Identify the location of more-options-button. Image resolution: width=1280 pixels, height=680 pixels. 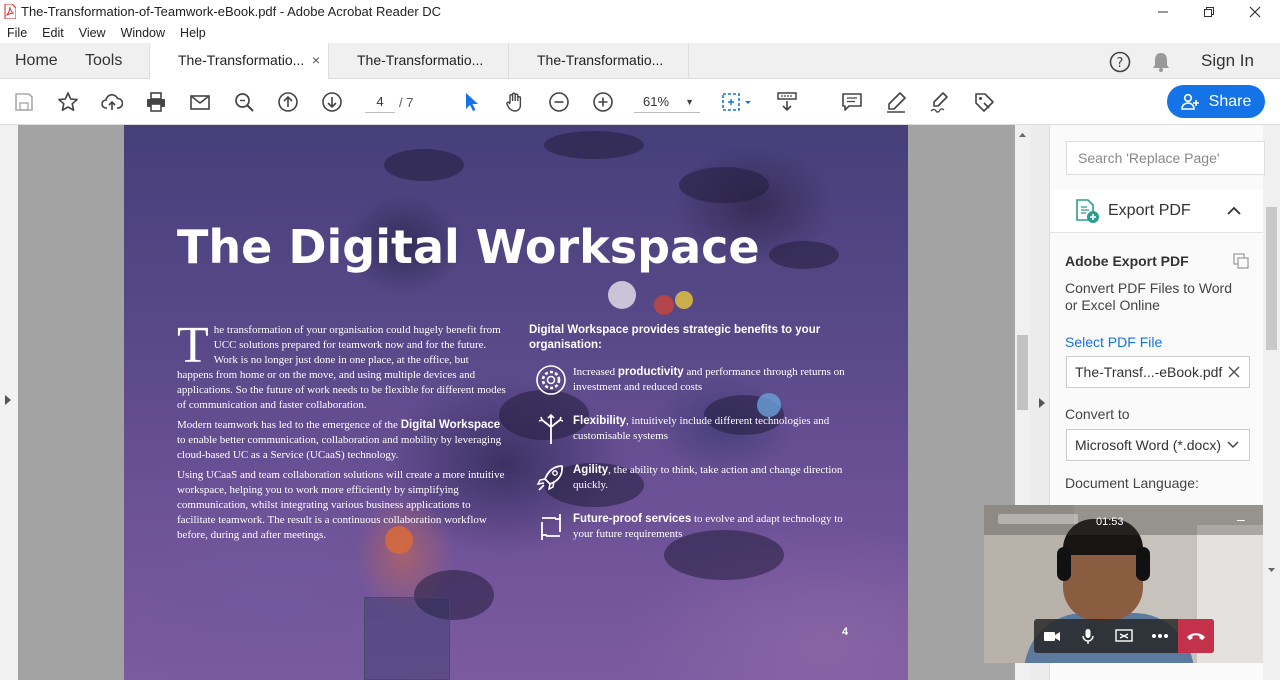
(1160, 636).